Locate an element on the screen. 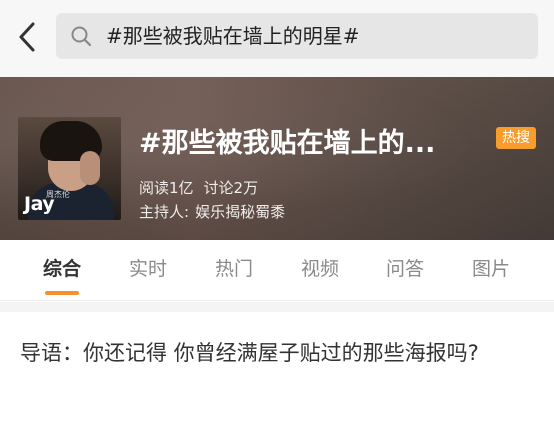 The image size is (554, 423). tab-images: 图片 is located at coordinates (491, 270).